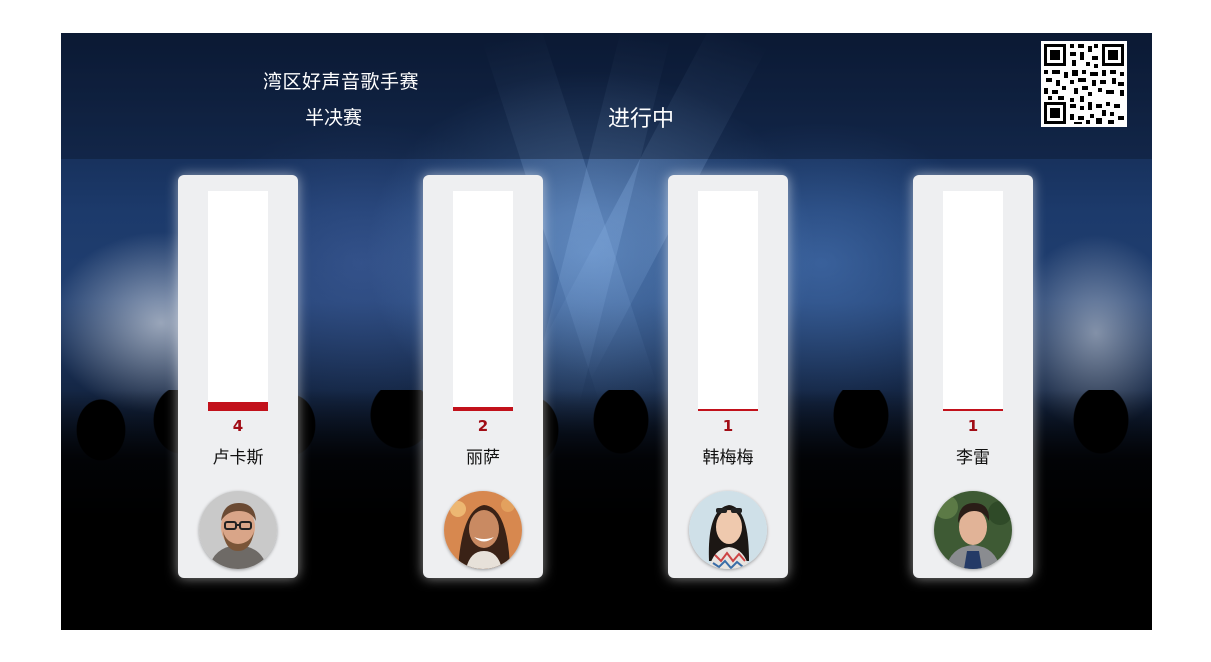 This screenshot has height=662, width=1211. Describe the element at coordinates (333, 118) in the screenshot. I see `event-stage-label: 半决赛` at that location.